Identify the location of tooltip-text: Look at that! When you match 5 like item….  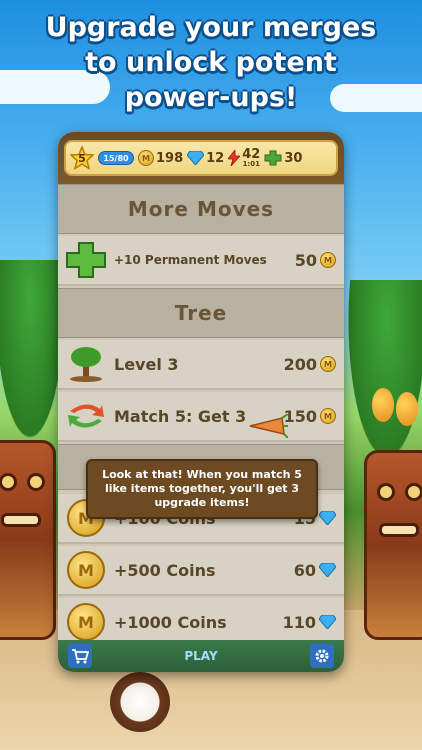
(202, 488).